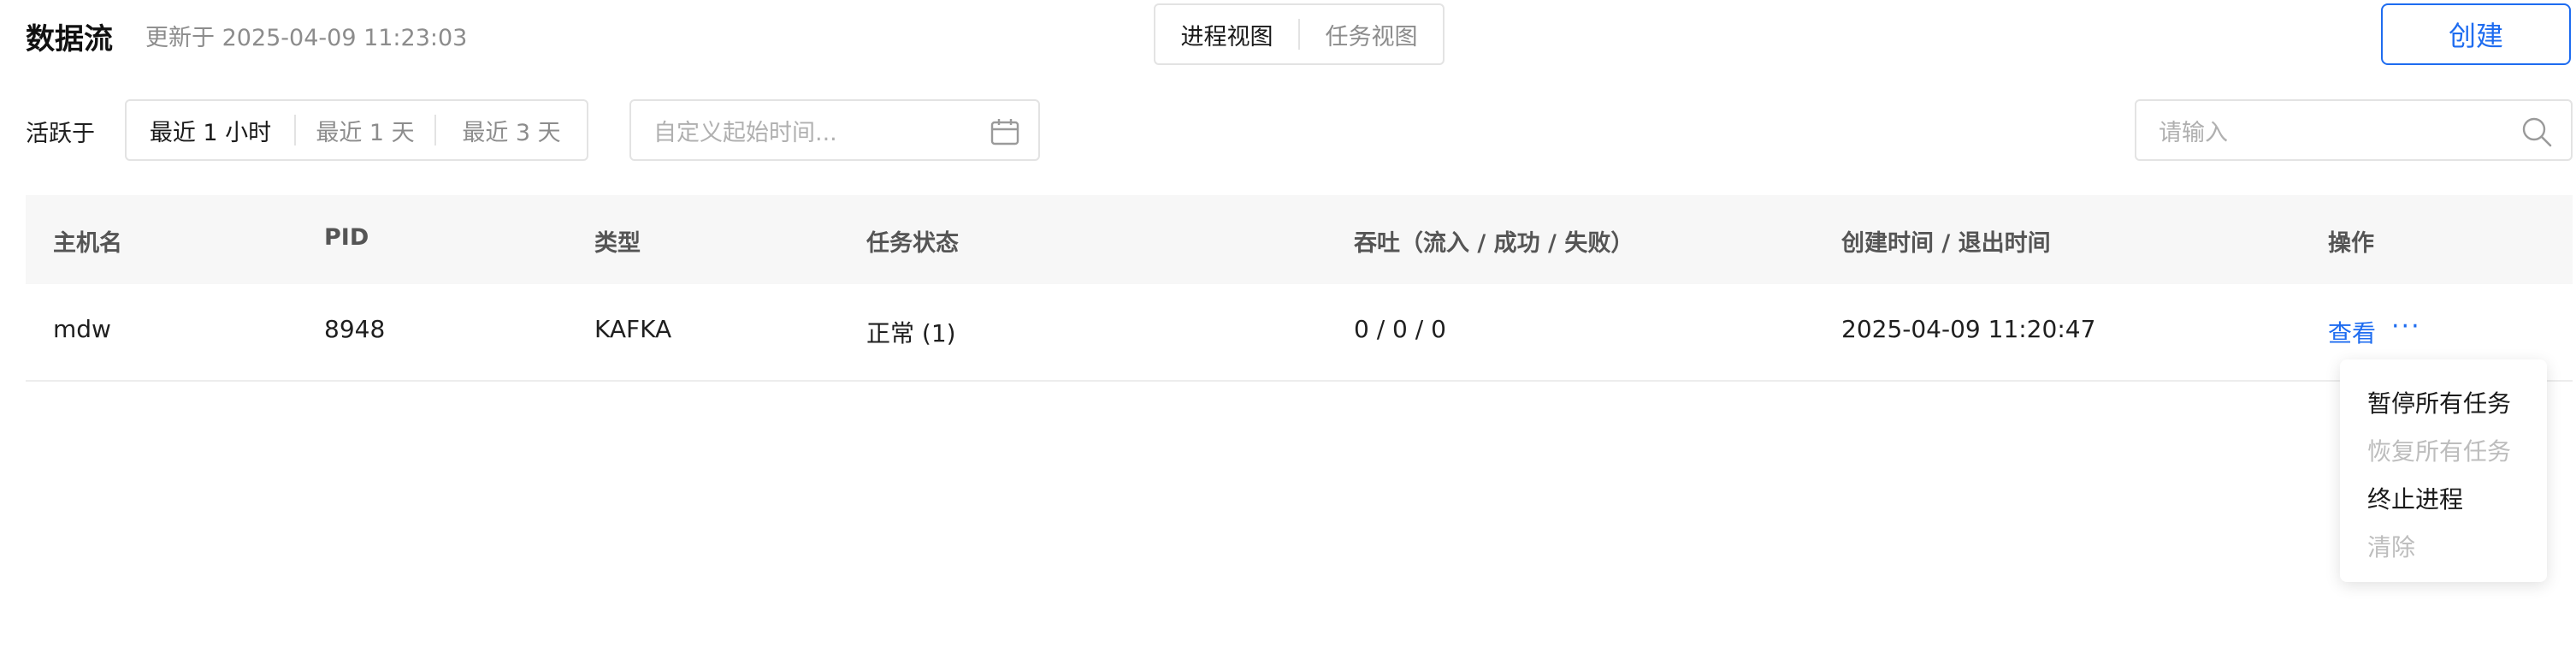  I want to click on column-header-throughput: 吞吐（流入 / 成功 / 失败）, so click(1494, 244).